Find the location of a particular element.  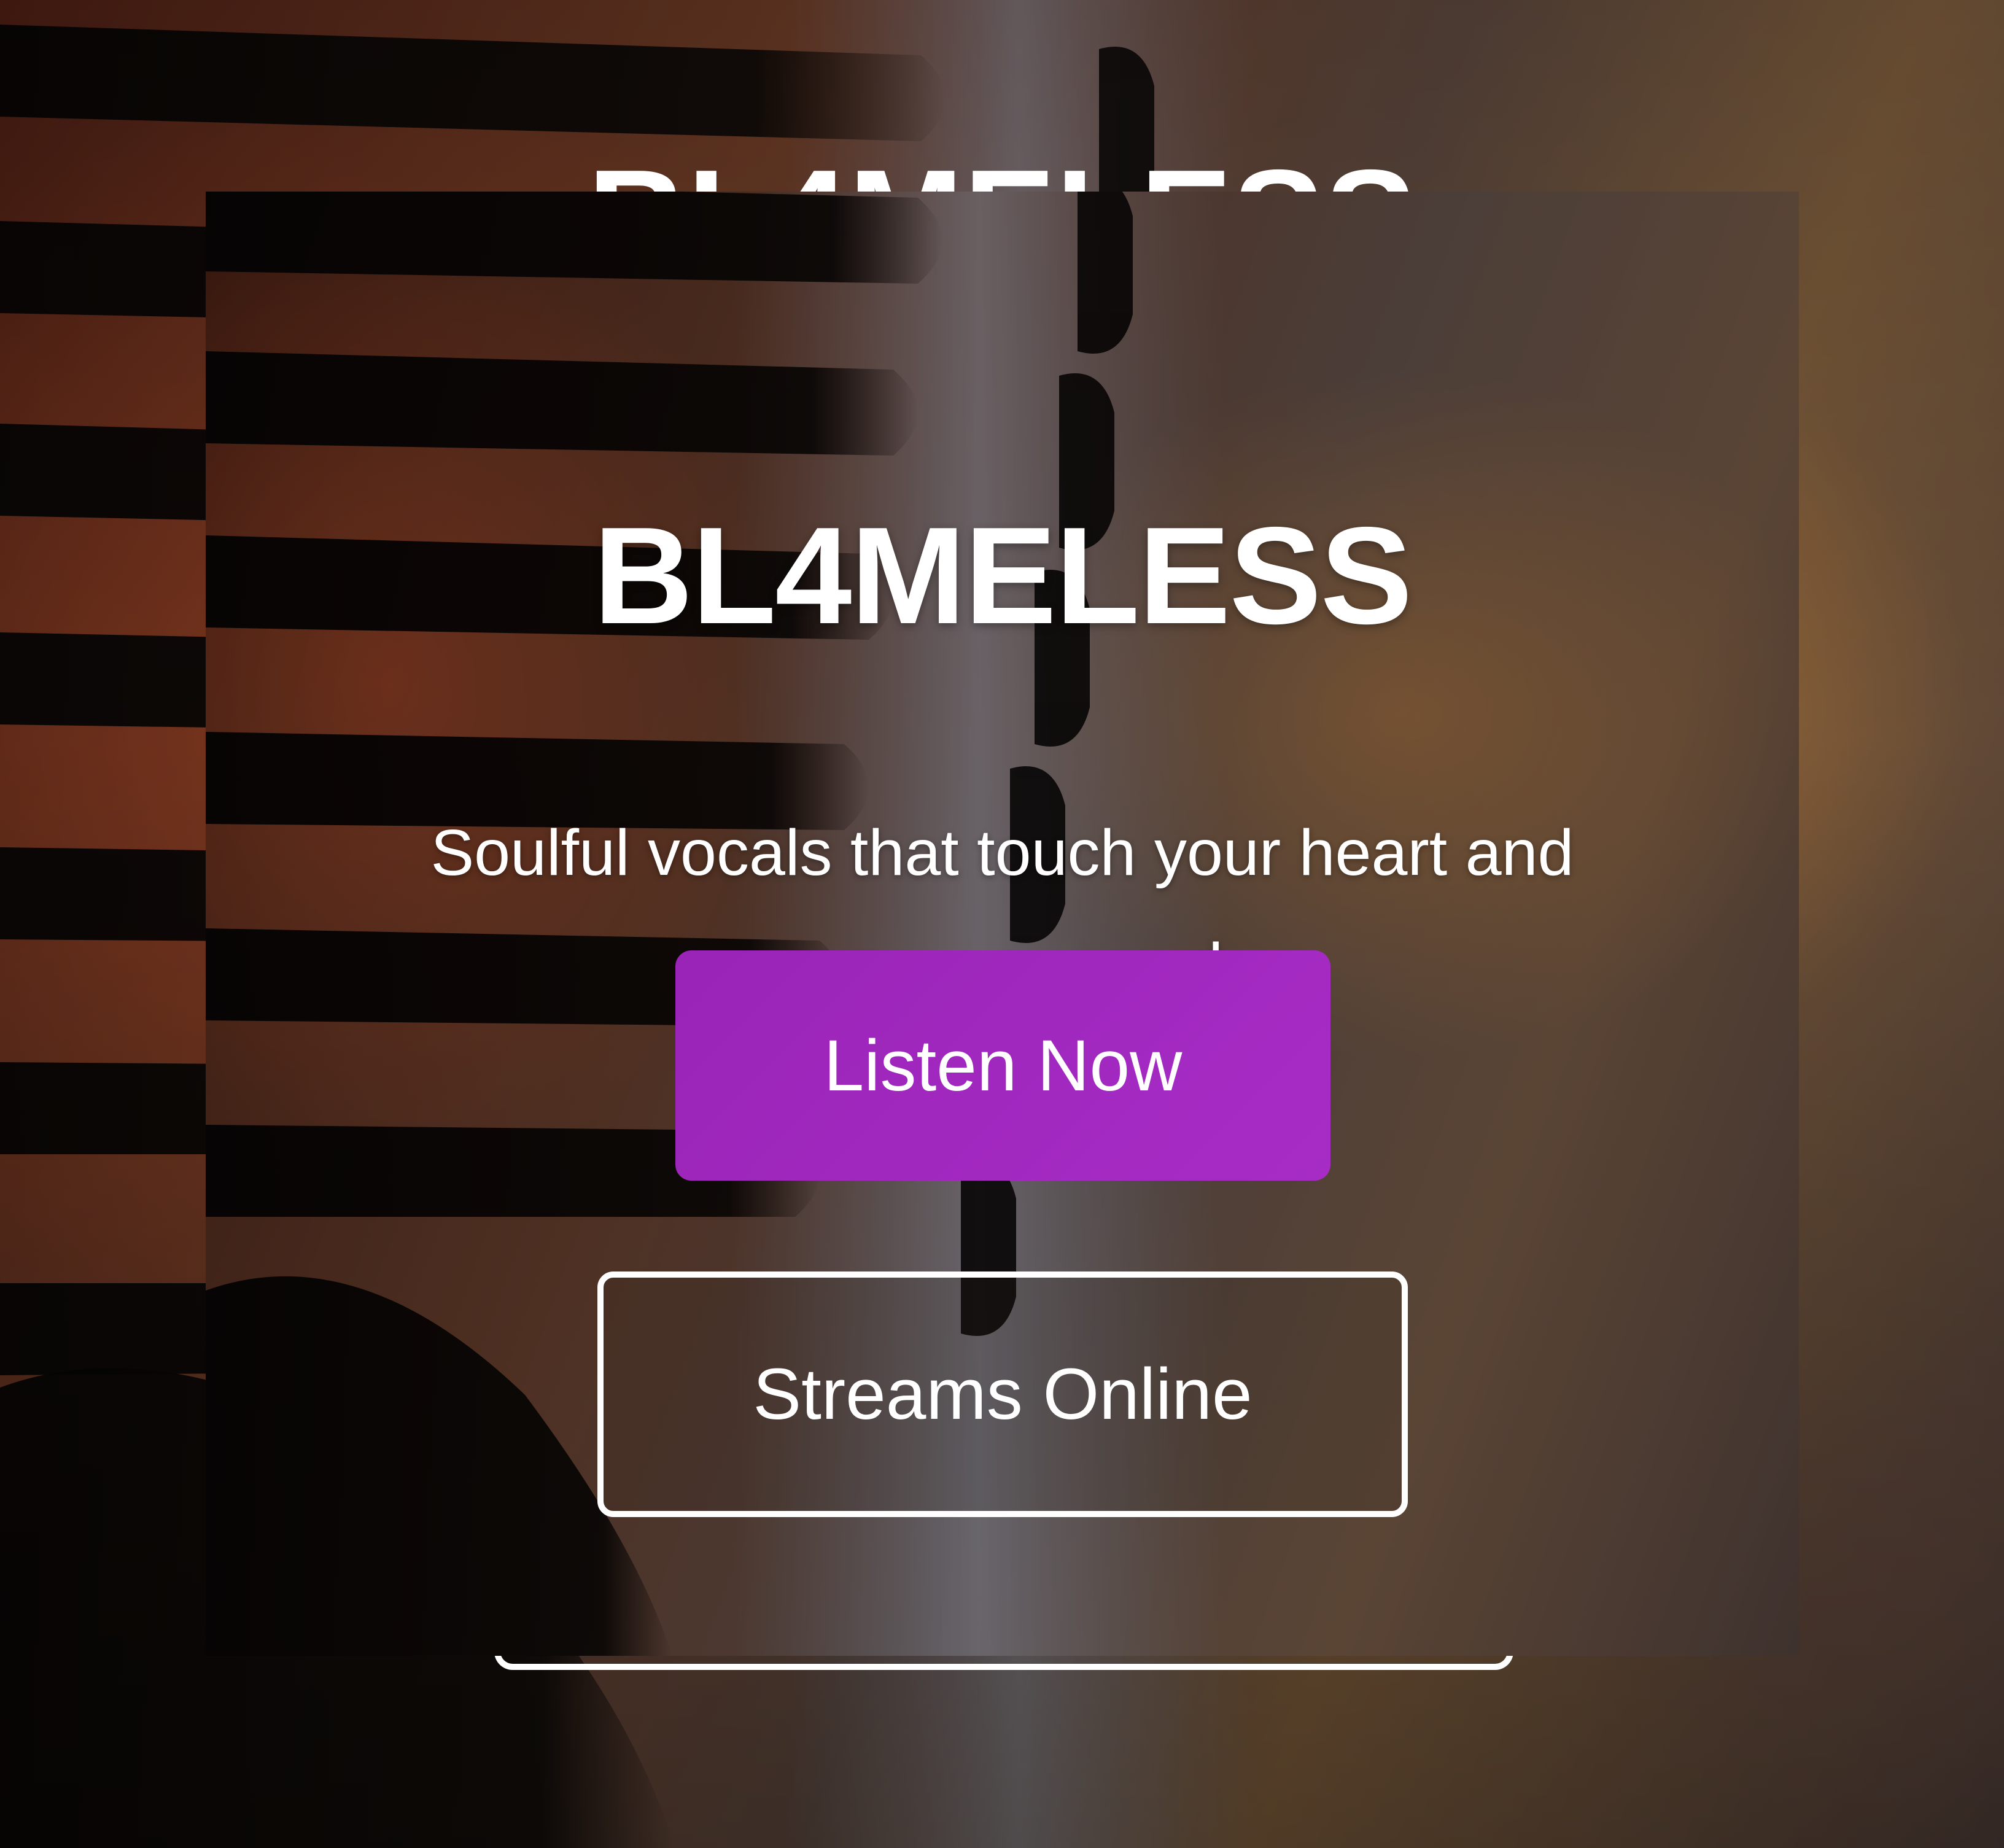

background-title-text: BL4MELESS is located at coordinates (1002, 166).